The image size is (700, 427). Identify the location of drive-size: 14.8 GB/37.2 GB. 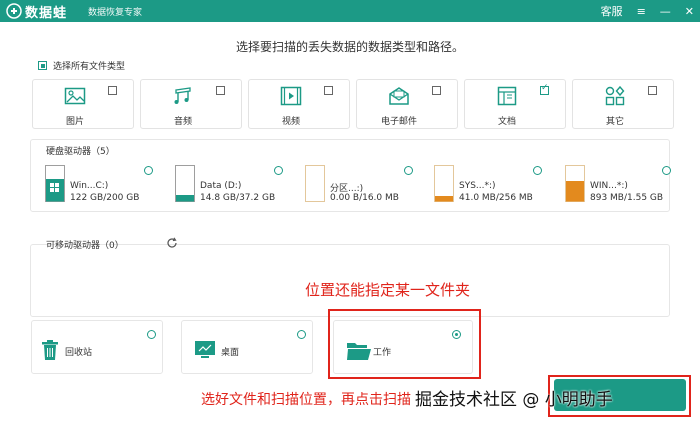
(238, 198).